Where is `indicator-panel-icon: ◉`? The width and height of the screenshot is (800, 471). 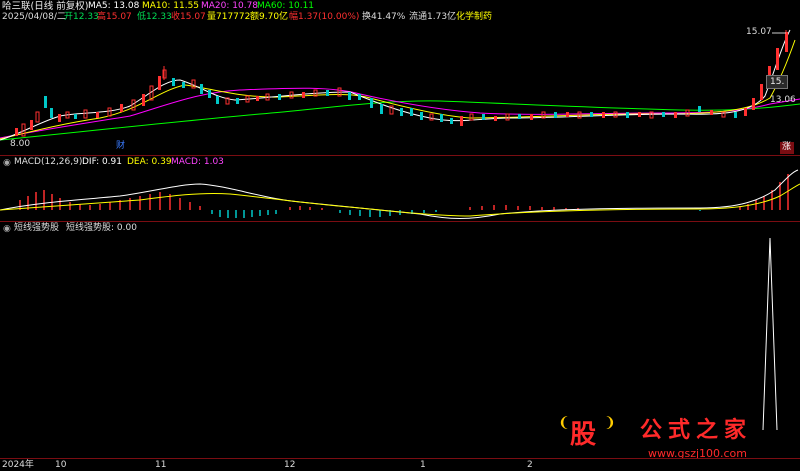
indicator-panel-icon: ◉ is located at coordinates (7, 229).